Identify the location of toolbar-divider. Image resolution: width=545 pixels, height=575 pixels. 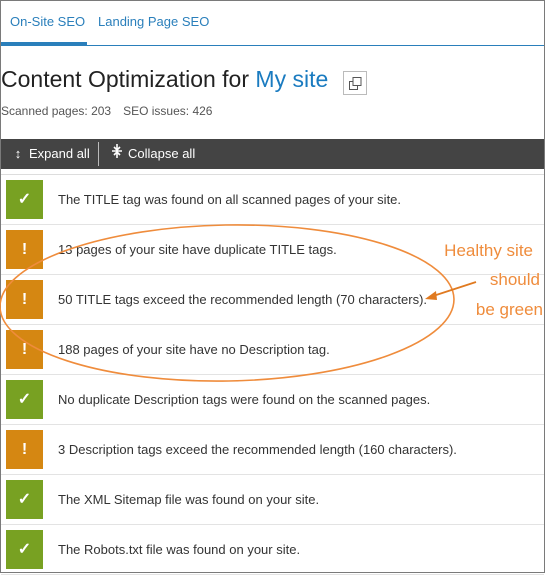
(98, 154).